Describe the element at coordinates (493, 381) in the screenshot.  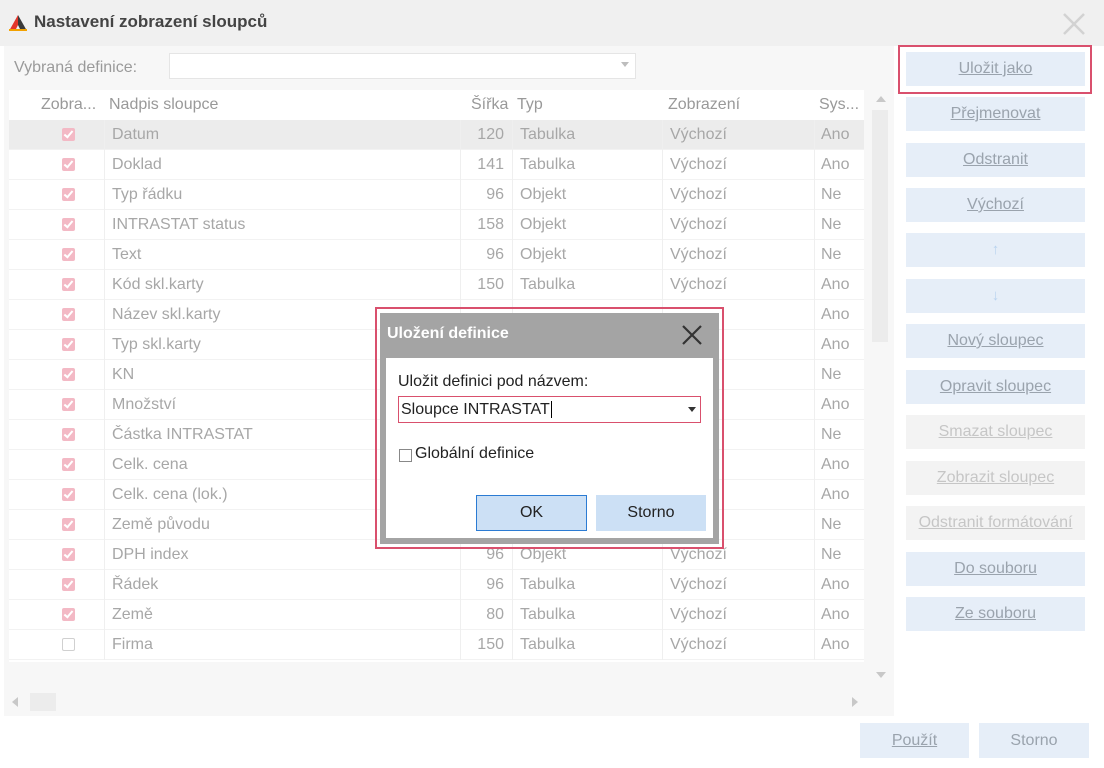
I see `definition-name-label: Uložit definici pod názvem:` at that location.